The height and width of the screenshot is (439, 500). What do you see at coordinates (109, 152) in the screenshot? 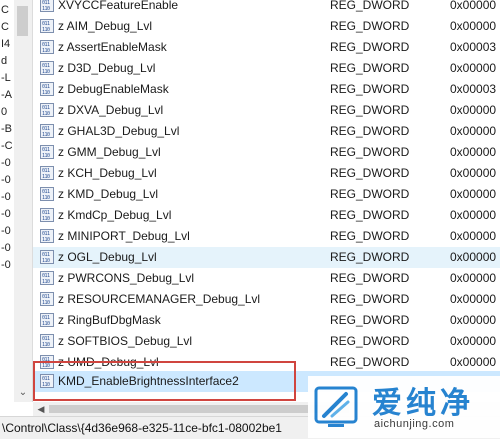
I see `value-name: z GMM_Debug_Lvl` at bounding box center [109, 152].